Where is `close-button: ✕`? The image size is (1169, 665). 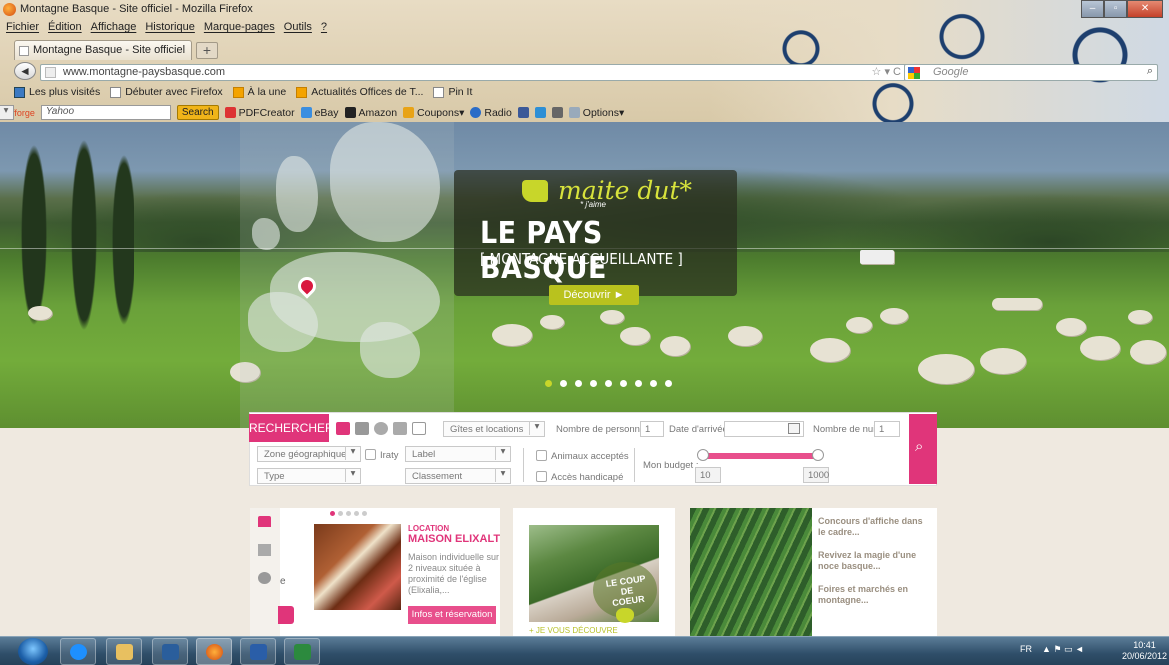
close-button: ✕ is located at coordinates (1145, 9).